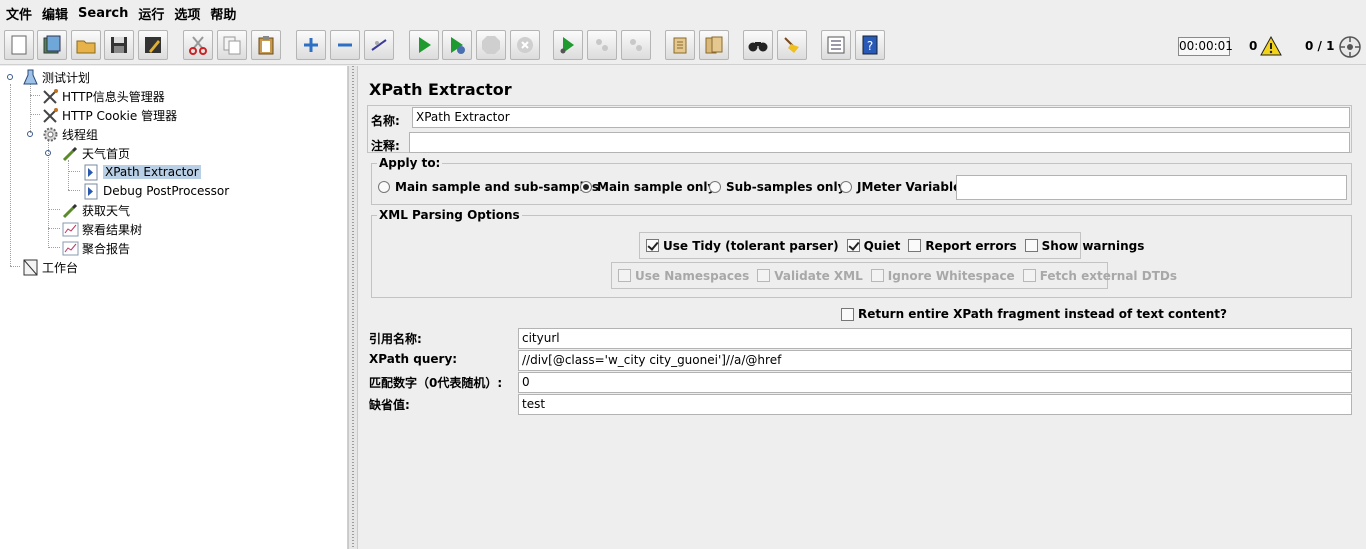 This screenshot has height=549, width=1366. I want to click on remote-stop-button, so click(602, 45).